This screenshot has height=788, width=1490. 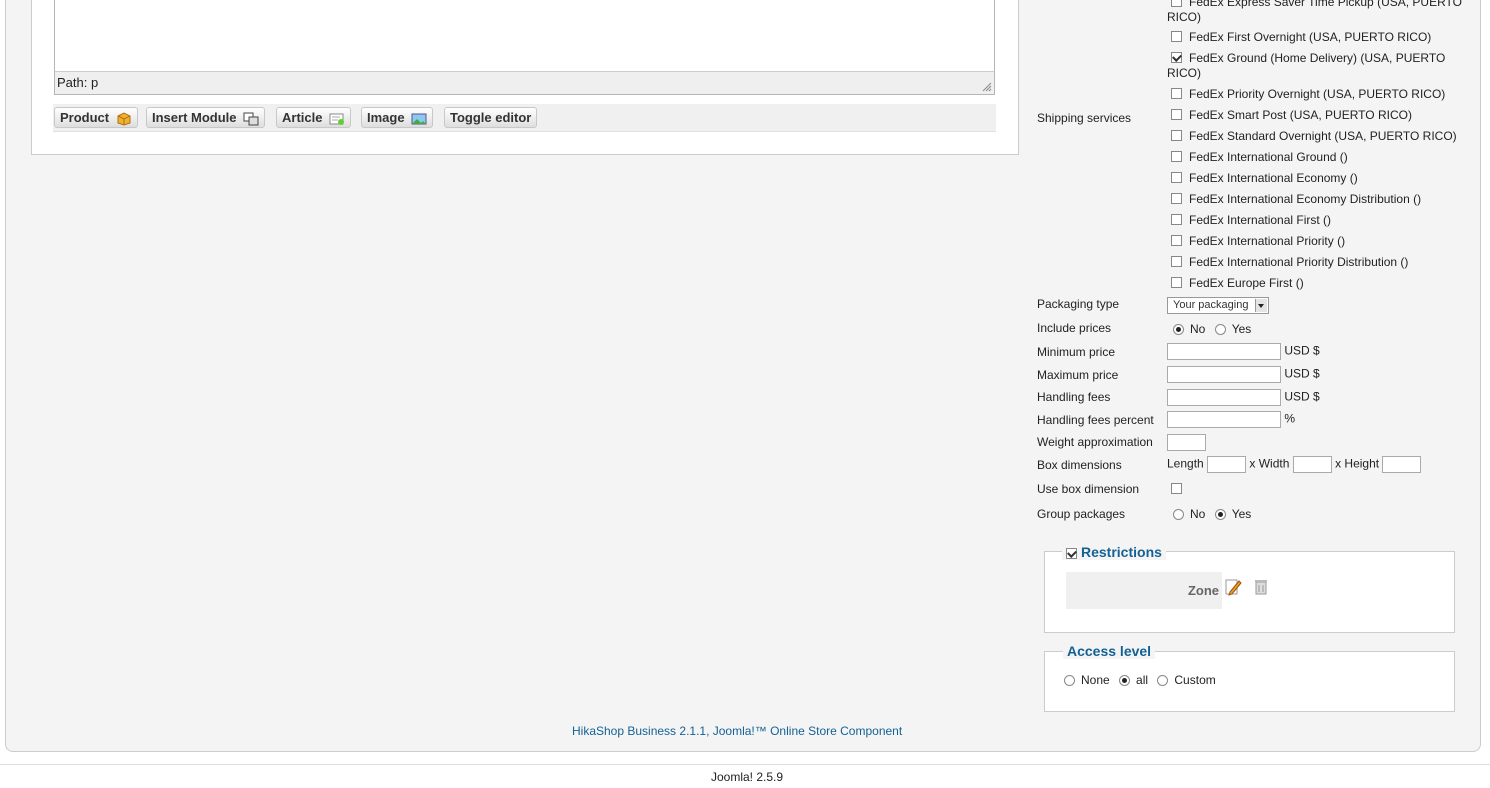 I want to click on handling-fees-percent-input, so click(x=1224, y=419).